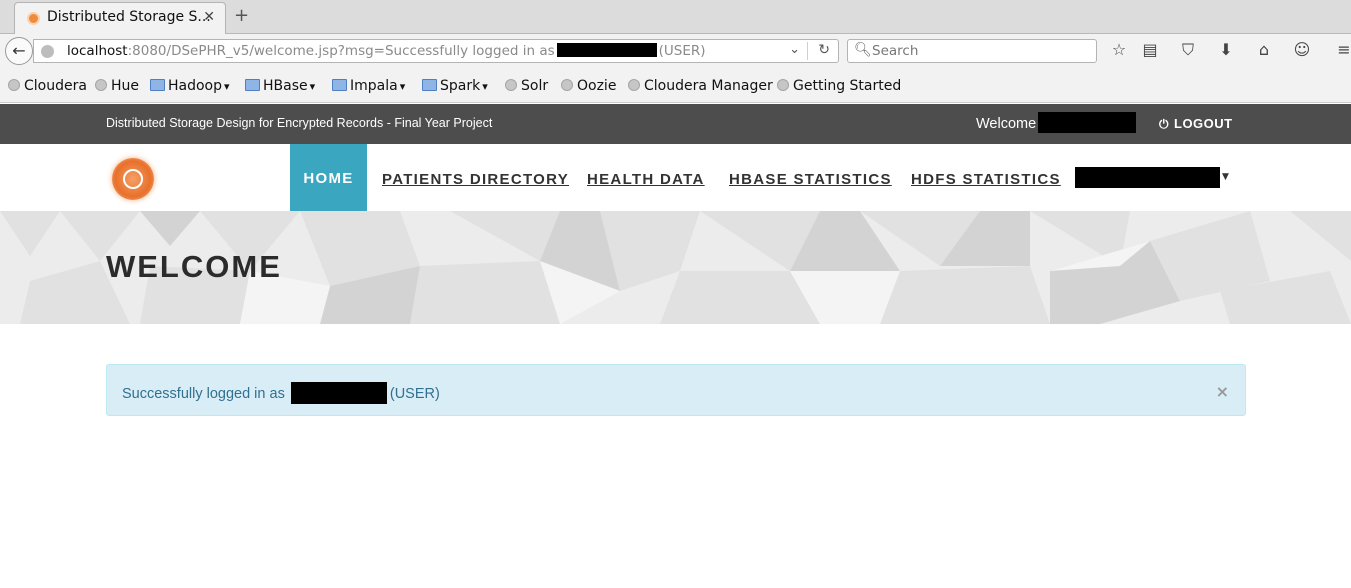  I want to click on bookmark-oozie: Oozie, so click(588, 86).